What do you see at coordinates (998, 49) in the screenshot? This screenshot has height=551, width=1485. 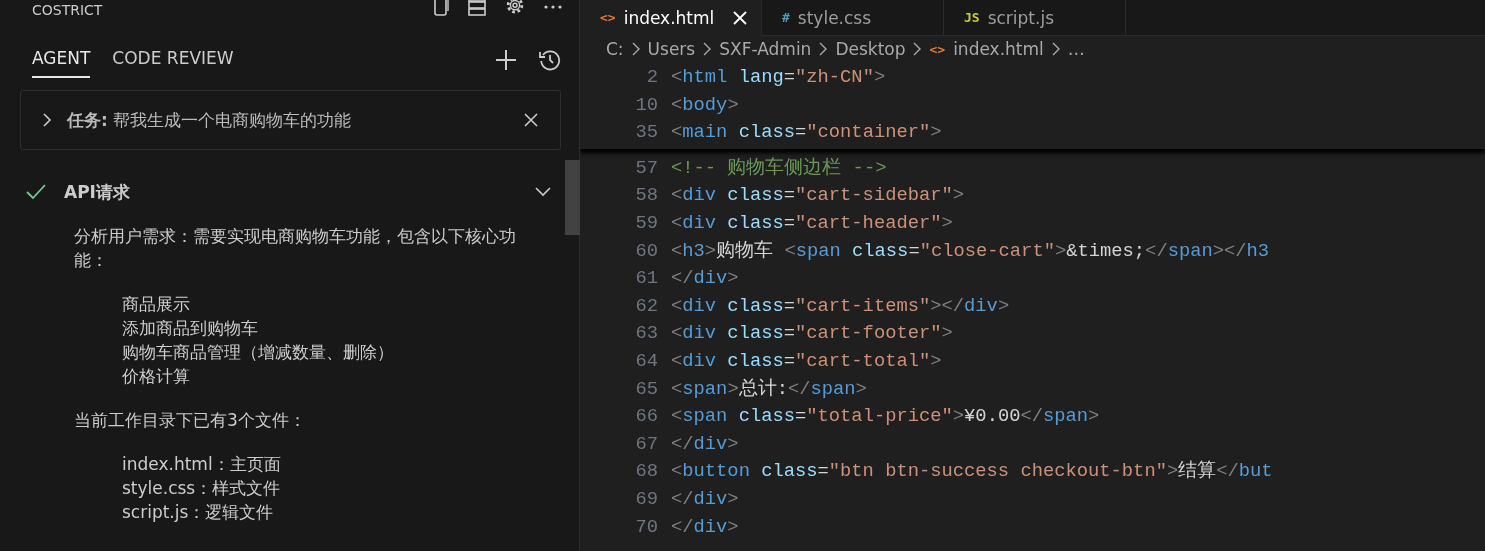 I see `breadcrumb-item: index.html` at bounding box center [998, 49].